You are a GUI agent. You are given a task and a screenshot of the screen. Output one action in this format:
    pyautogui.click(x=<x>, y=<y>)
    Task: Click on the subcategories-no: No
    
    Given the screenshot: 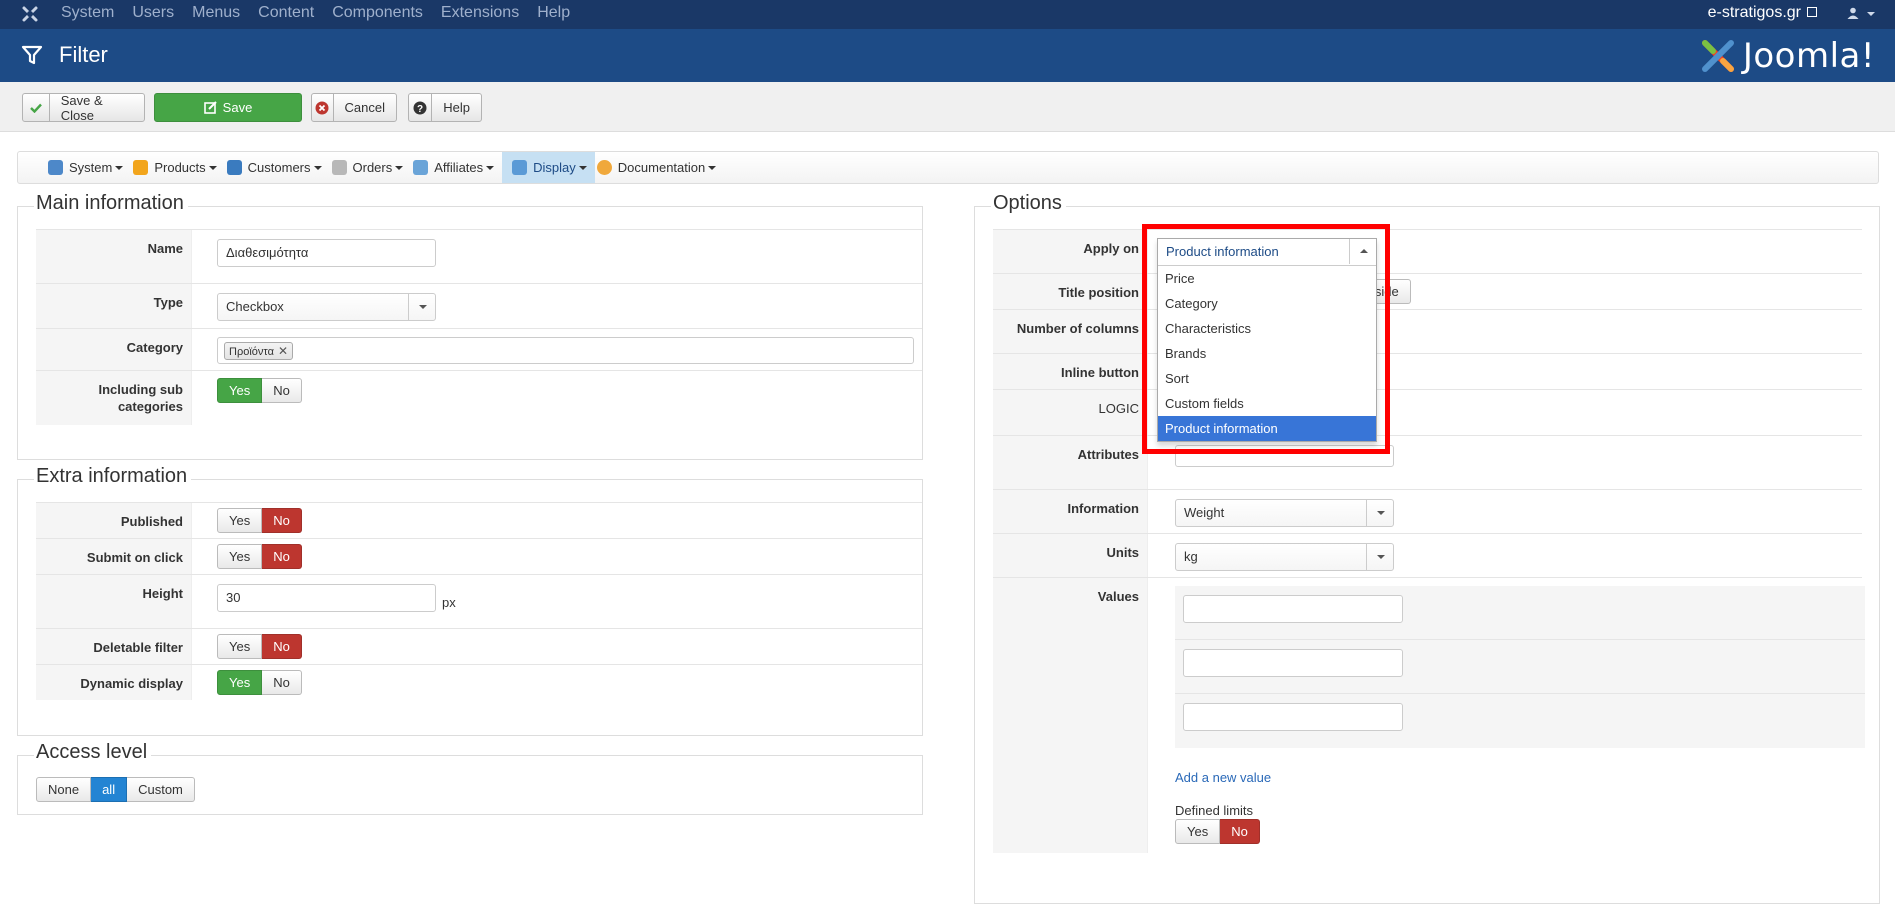 What is the action you would take?
    pyautogui.click(x=282, y=390)
    